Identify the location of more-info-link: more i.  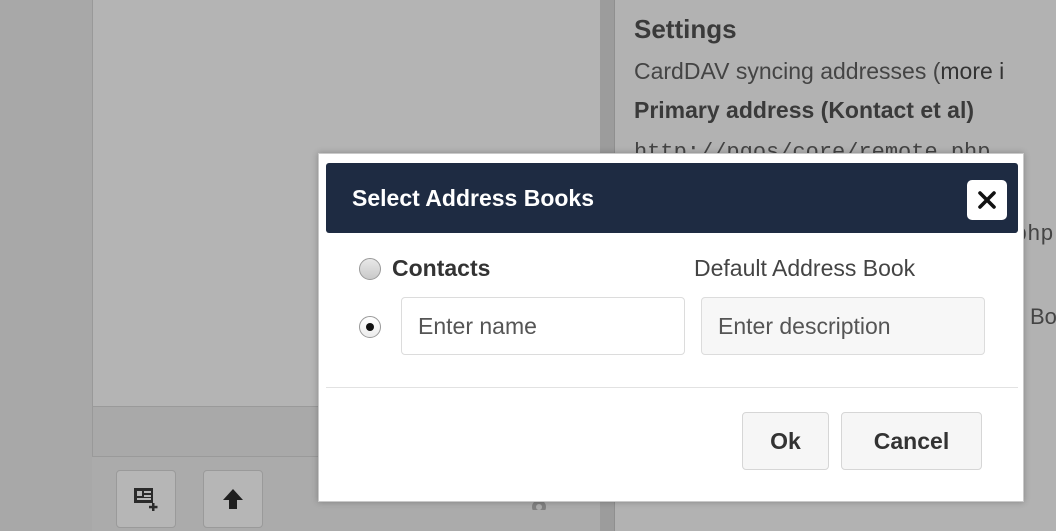
(972, 71).